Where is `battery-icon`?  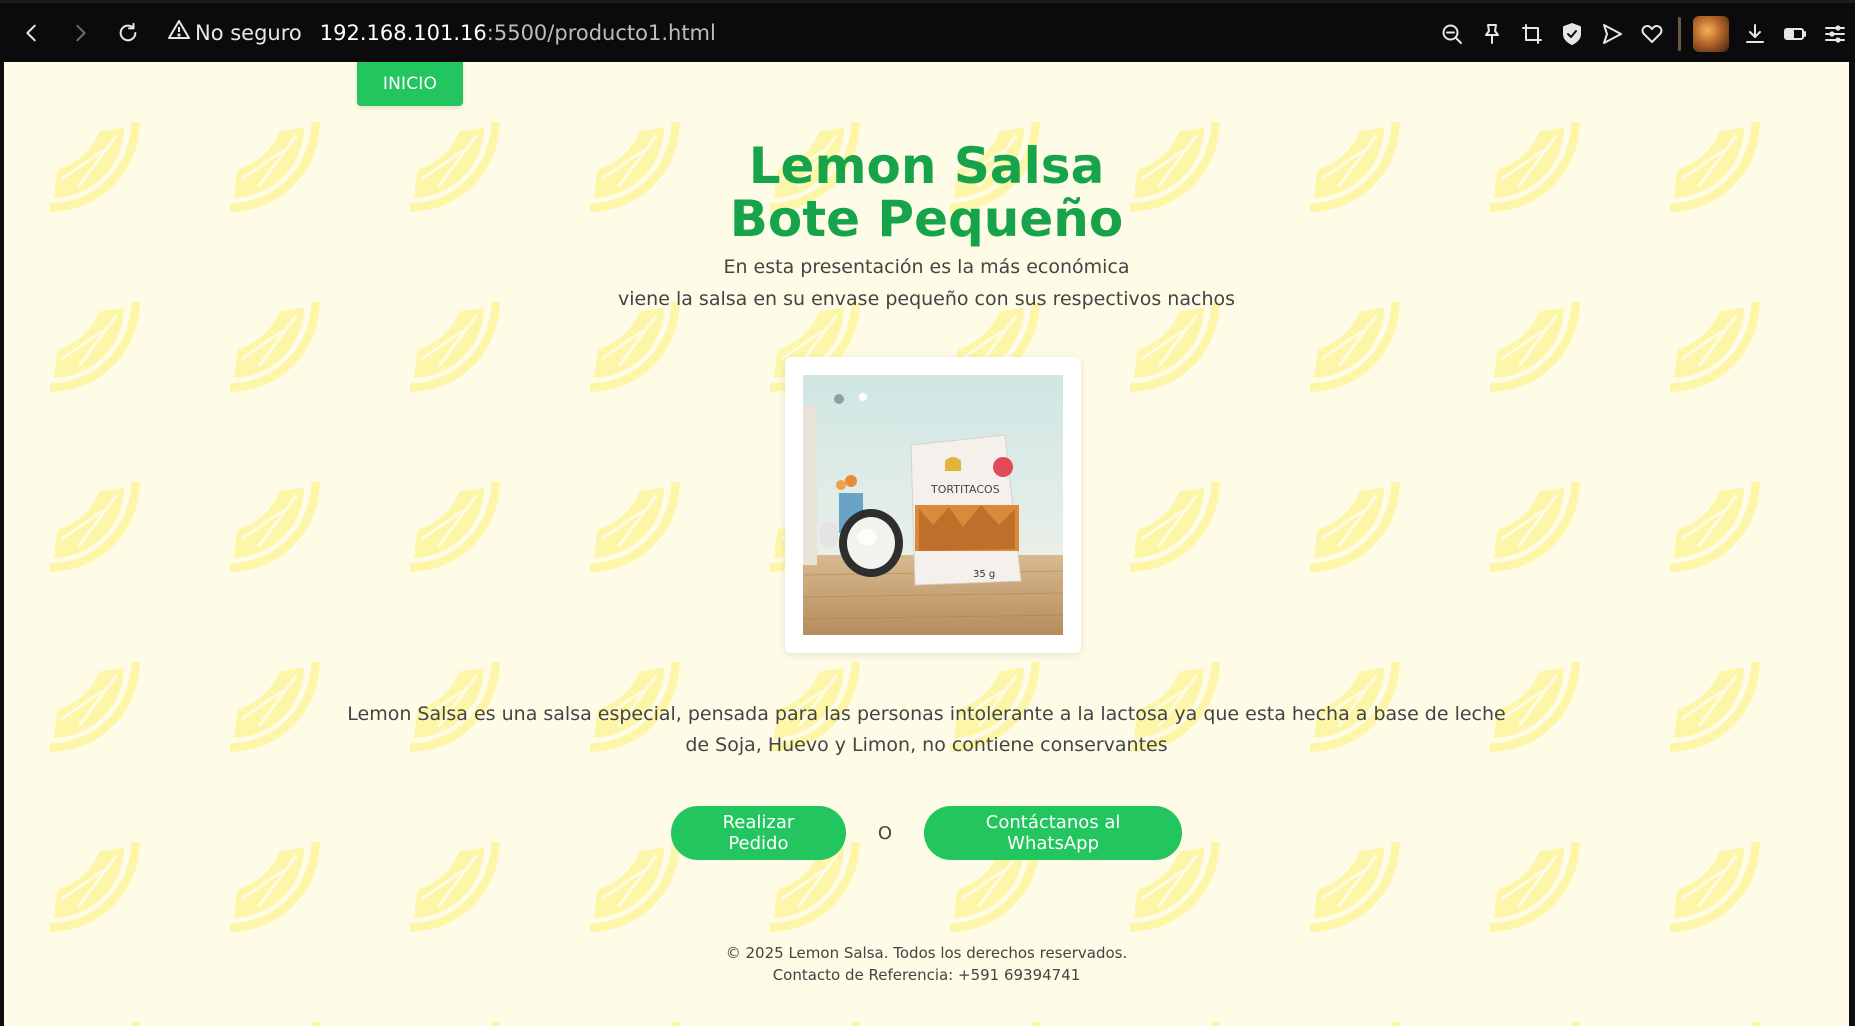 battery-icon is located at coordinates (1795, 34).